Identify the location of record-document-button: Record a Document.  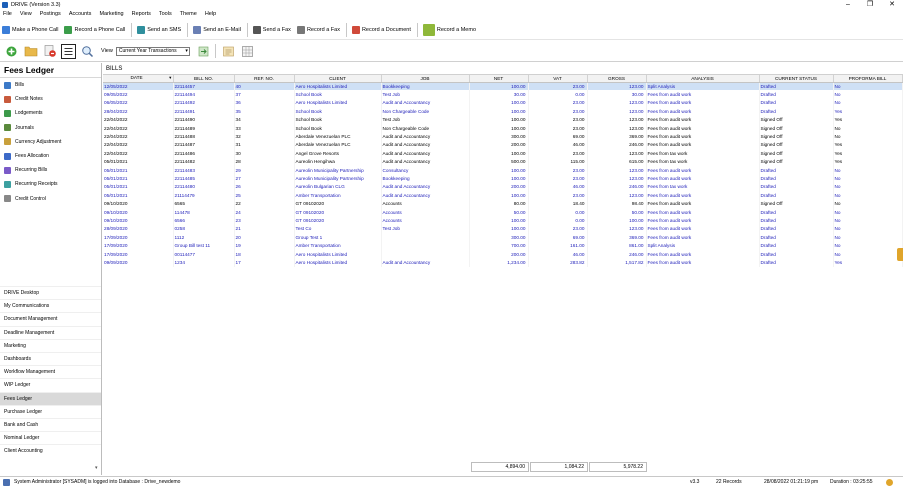
(381, 29).